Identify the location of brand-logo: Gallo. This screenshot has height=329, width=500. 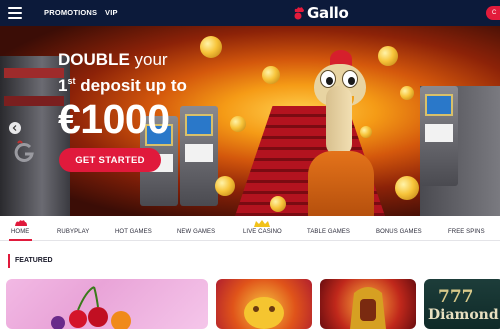
(321, 13).